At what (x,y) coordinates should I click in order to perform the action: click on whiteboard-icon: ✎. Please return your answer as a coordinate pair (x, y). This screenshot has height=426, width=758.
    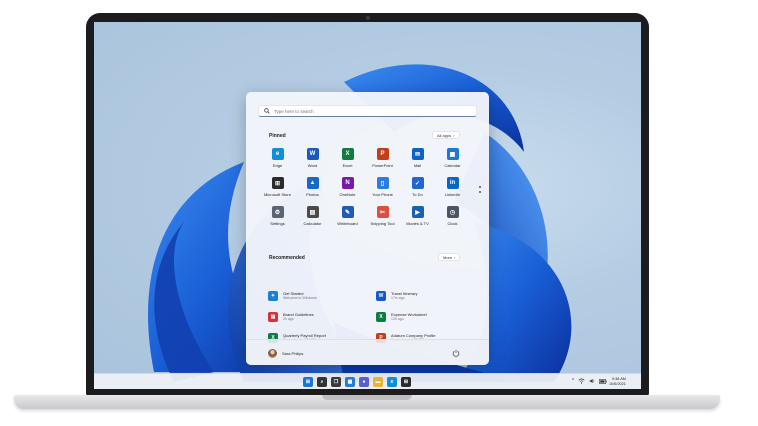
    Looking at the image, I should click on (347, 212).